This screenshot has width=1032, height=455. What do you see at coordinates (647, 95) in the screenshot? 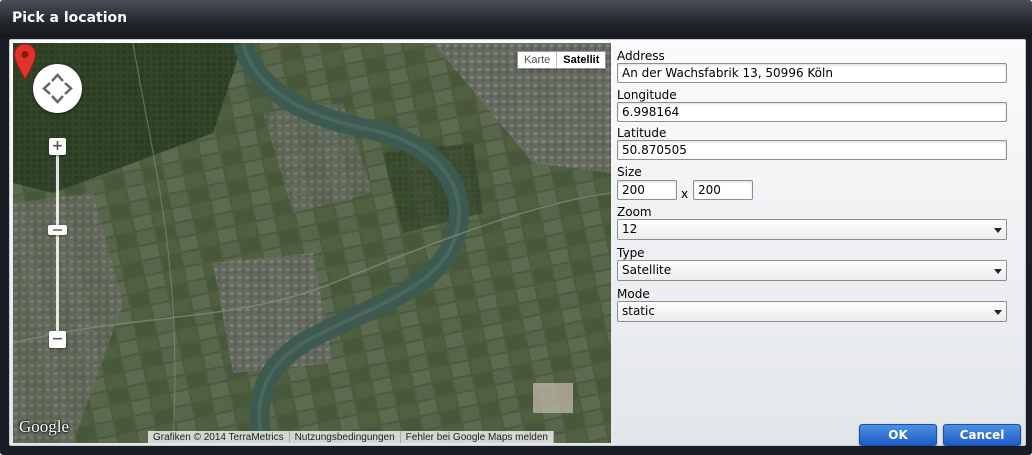
I see `longitude-label: Longitude` at bounding box center [647, 95].